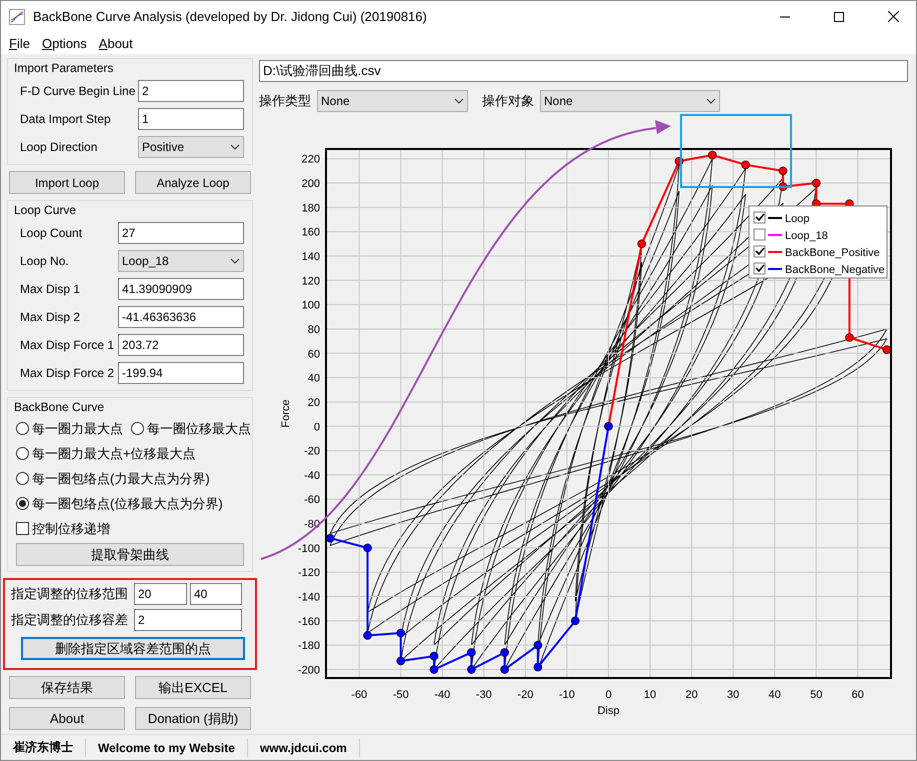 The image size is (917, 761). What do you see at coordinates (567, 695) in the screenshot?
I see `x-tick-label: -10` at bounding box center [567, 695].